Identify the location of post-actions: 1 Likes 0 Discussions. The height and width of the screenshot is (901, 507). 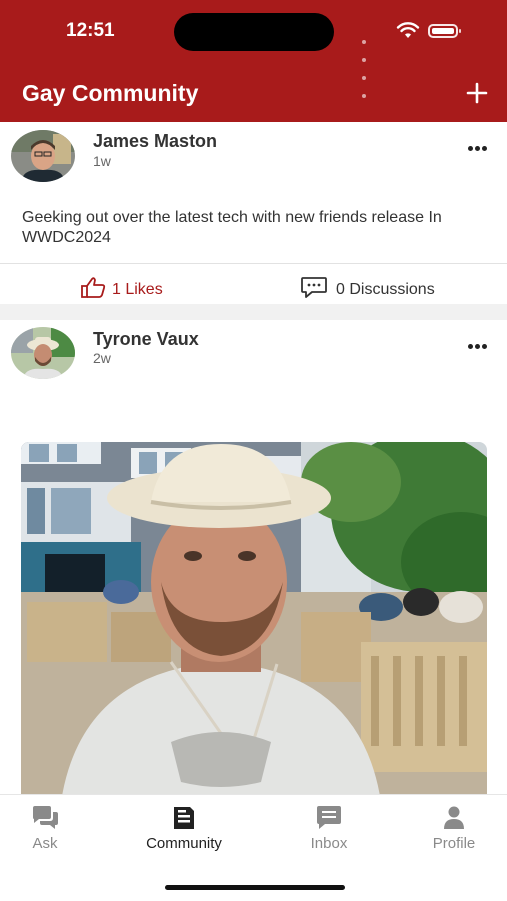
(253, 283).